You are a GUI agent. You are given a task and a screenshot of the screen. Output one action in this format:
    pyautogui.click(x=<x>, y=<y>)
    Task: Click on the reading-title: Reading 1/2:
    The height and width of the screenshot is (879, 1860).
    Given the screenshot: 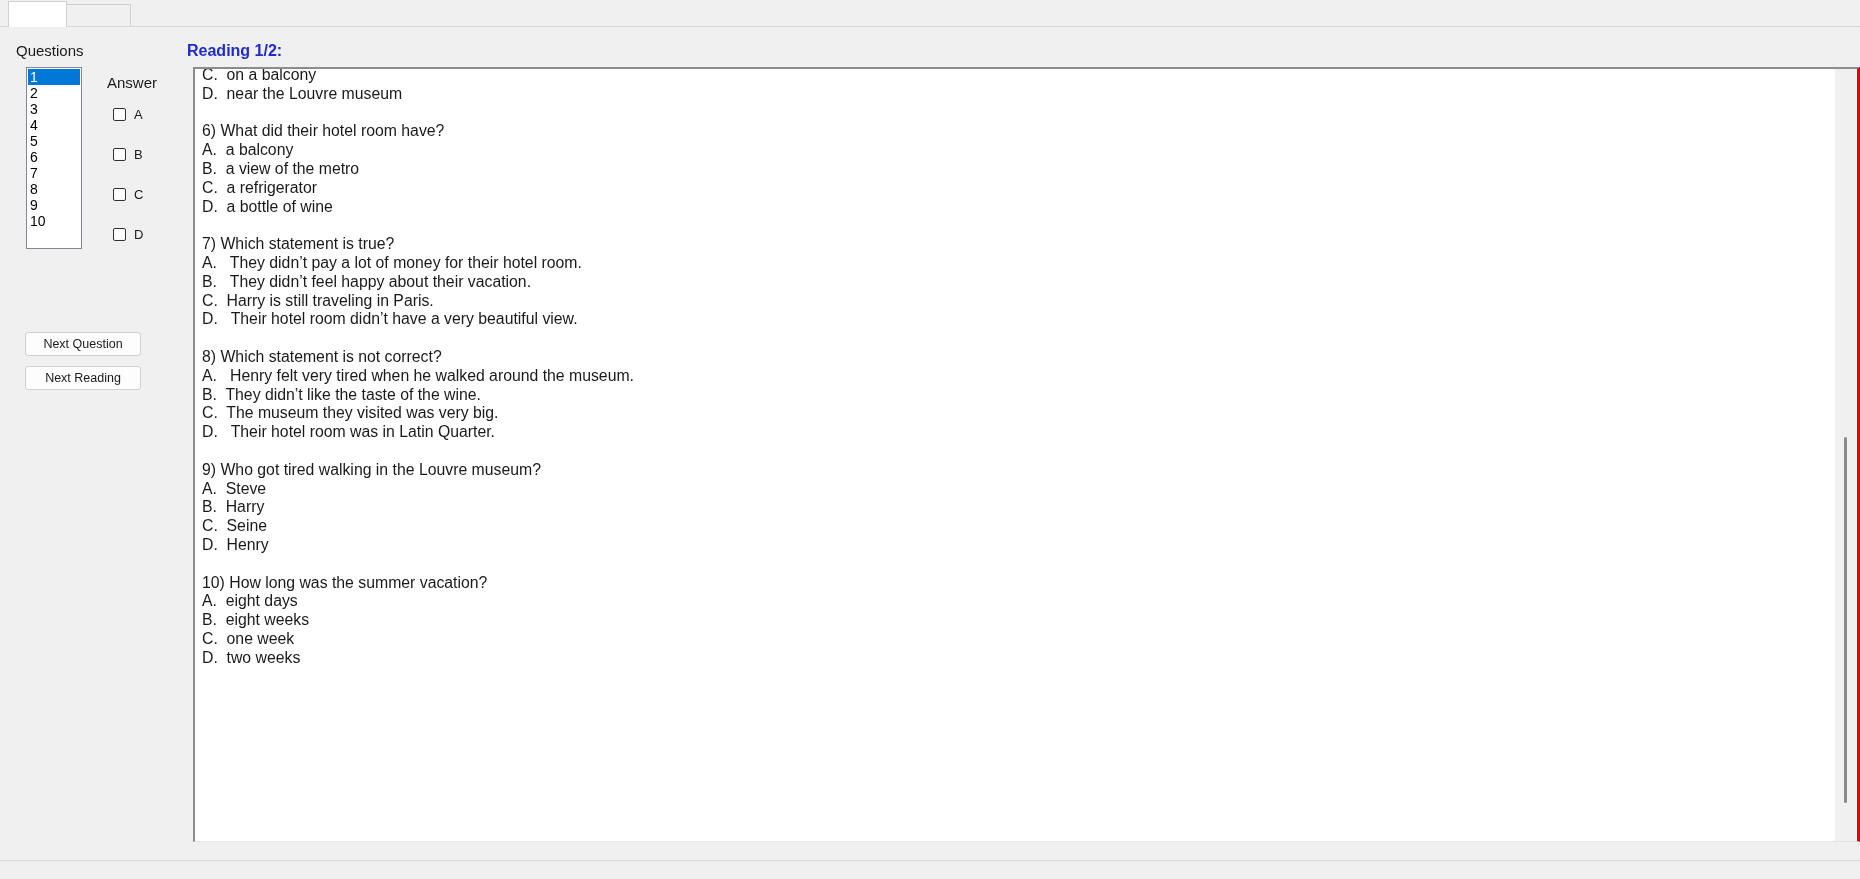 What is the action you would take?
    pyautogui.click(x=235, y=51)
    